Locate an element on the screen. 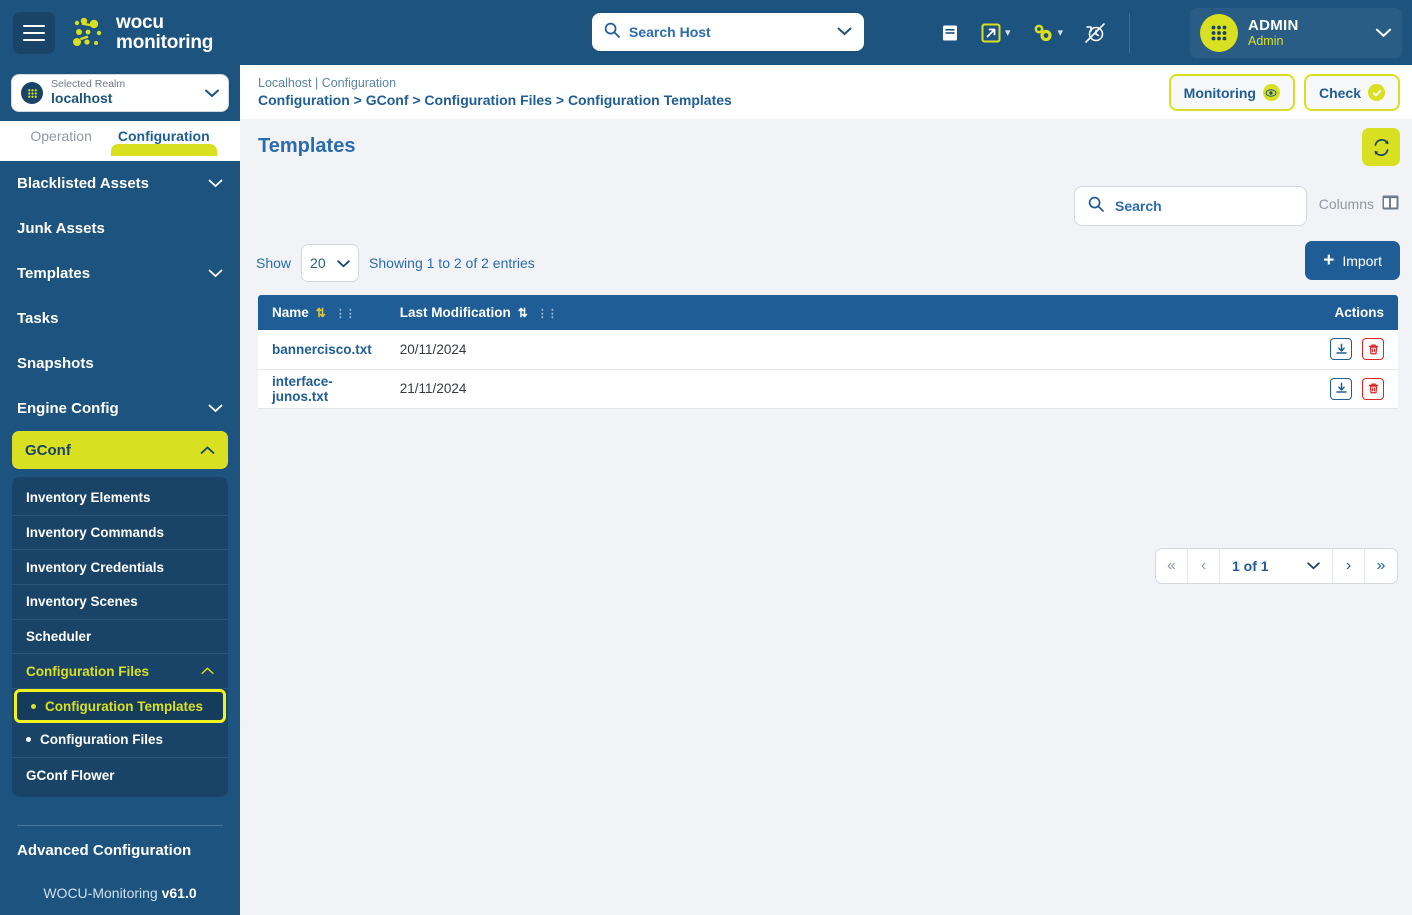 This screenshot has height=915, width=1412. check-button: Check is located at coordinates (1351, 92).